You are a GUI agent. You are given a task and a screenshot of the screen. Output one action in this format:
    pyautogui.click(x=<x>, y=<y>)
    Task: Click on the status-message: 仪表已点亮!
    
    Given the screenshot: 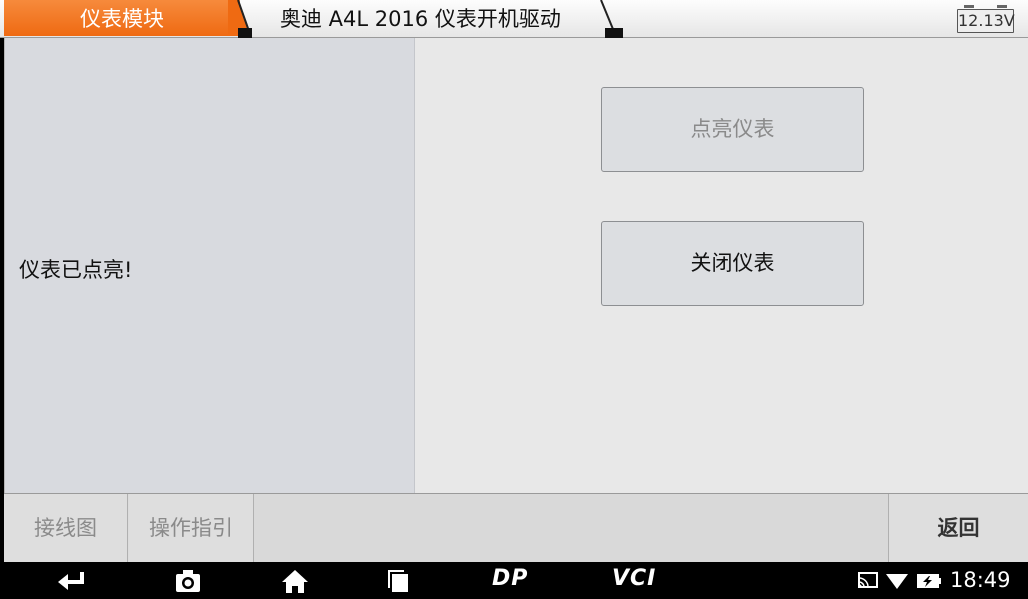 What is the action you would take?
    pyautogui.click(x=76, y=270)
    